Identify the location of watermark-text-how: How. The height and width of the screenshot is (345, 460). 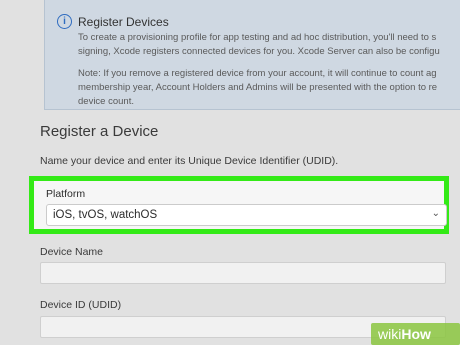
(416, 334).